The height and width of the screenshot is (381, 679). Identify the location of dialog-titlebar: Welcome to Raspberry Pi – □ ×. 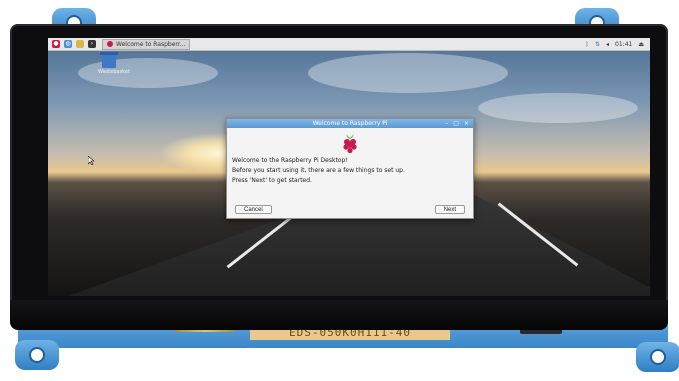
(350, 123).